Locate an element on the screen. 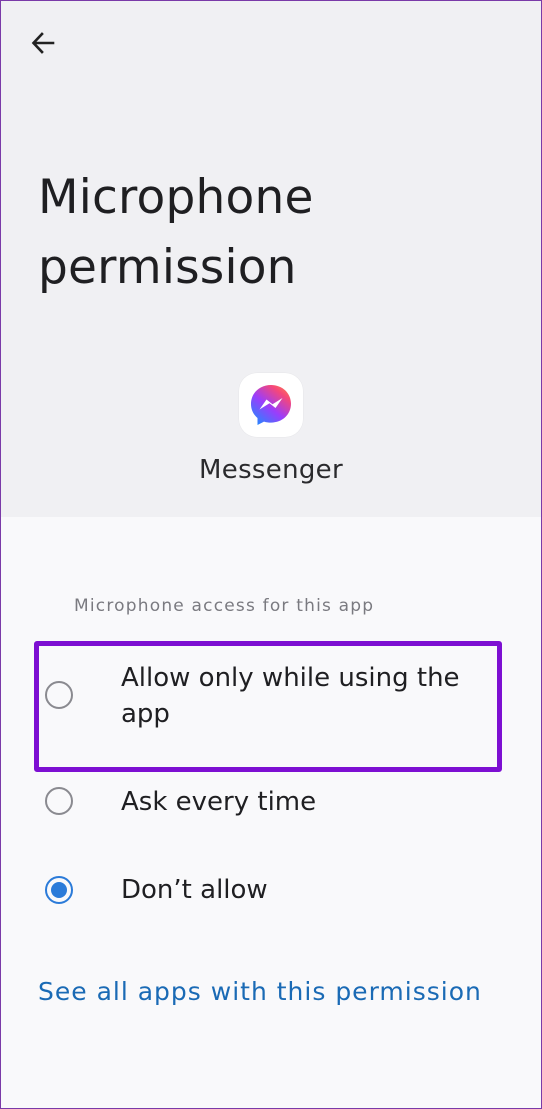  back-button is located at coordinates (43, 43).